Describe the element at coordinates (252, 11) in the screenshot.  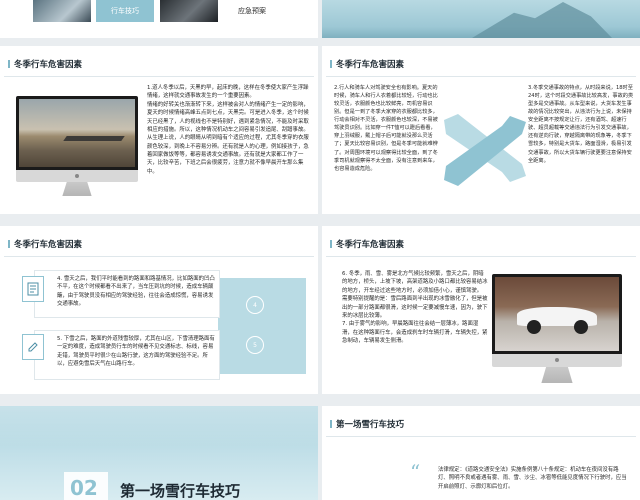
I see `tab-emergency-plan: 应急预案` at that location.